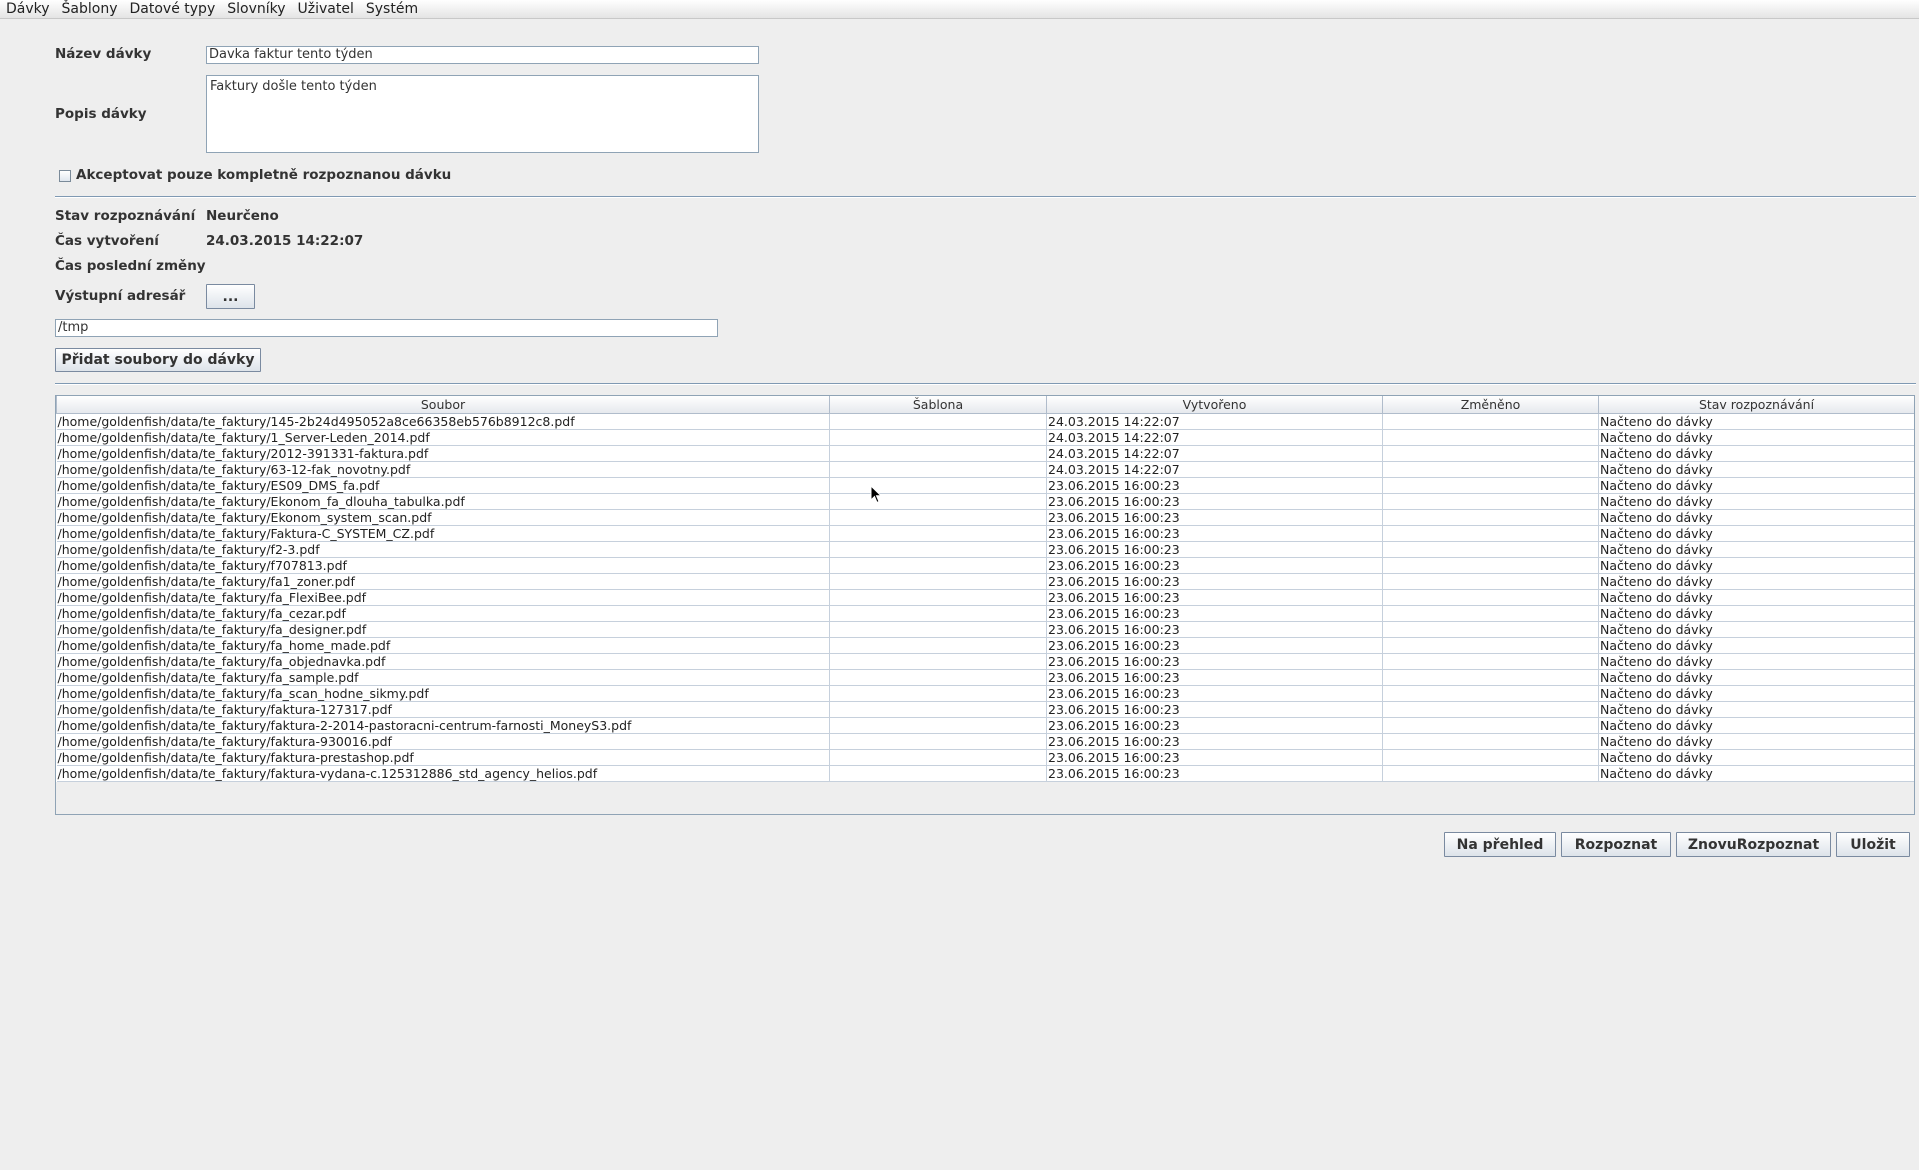 Image resolution: width=1919 pixels, height=1170 pixels. What do you see at coordinates (158, 360) in the screenshot?
I see `add-files-button: Přidat soubory do dávky` at bounding box center [158, 360].